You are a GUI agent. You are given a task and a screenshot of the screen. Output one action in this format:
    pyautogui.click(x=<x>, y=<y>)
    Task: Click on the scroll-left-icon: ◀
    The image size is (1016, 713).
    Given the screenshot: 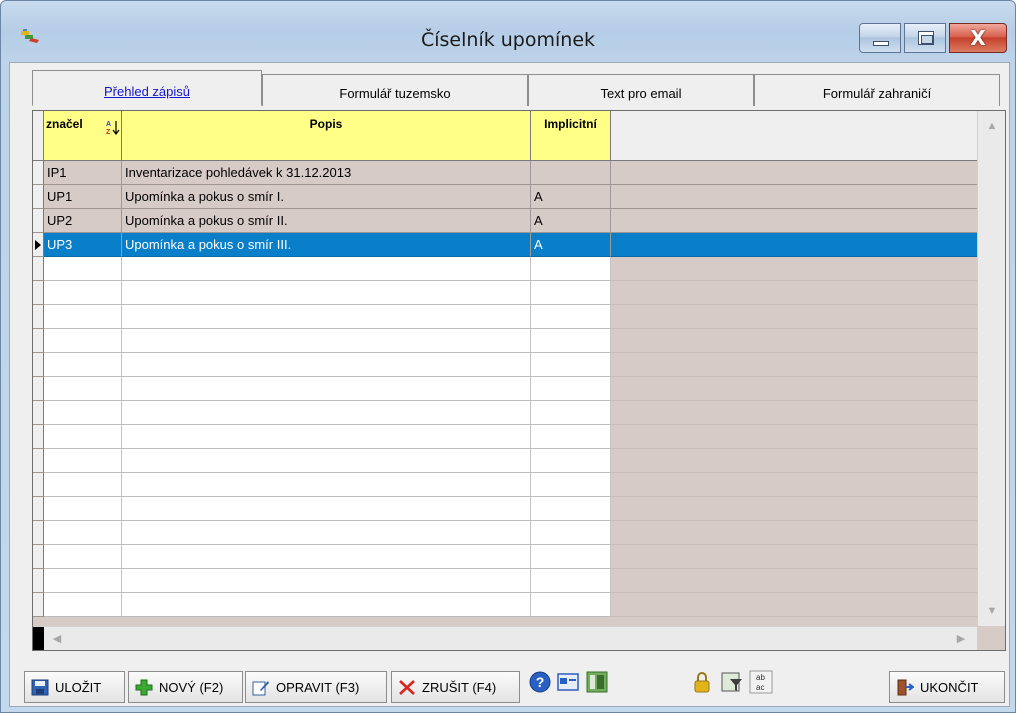 What is the action you would take?
    pyautogui.click(x=57, y=639)
    